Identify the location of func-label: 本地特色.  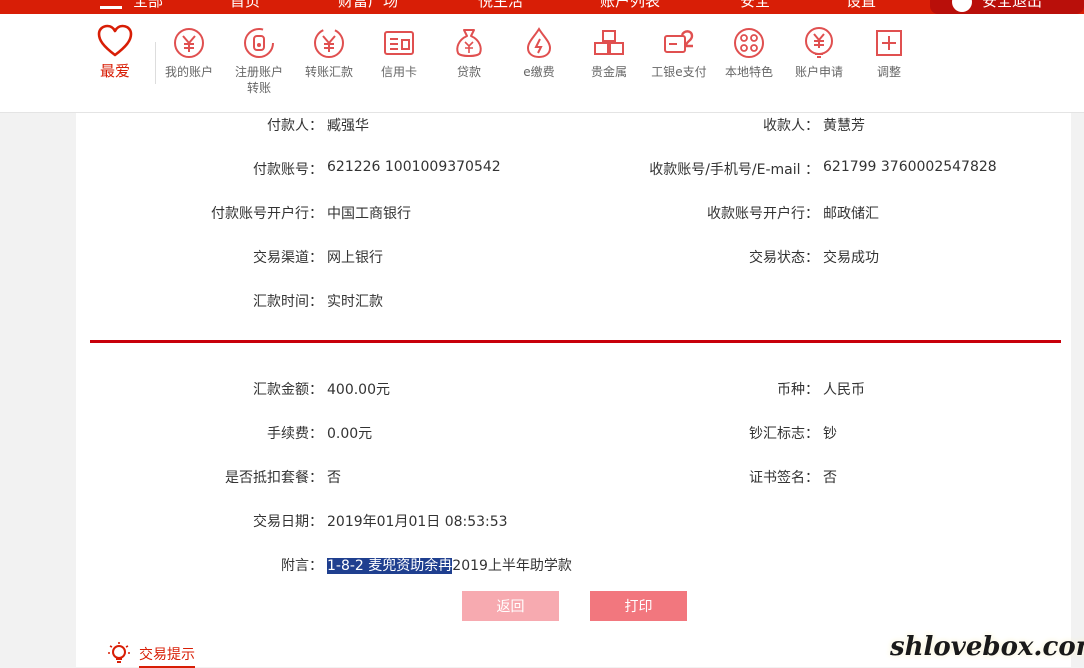
(748, 72).